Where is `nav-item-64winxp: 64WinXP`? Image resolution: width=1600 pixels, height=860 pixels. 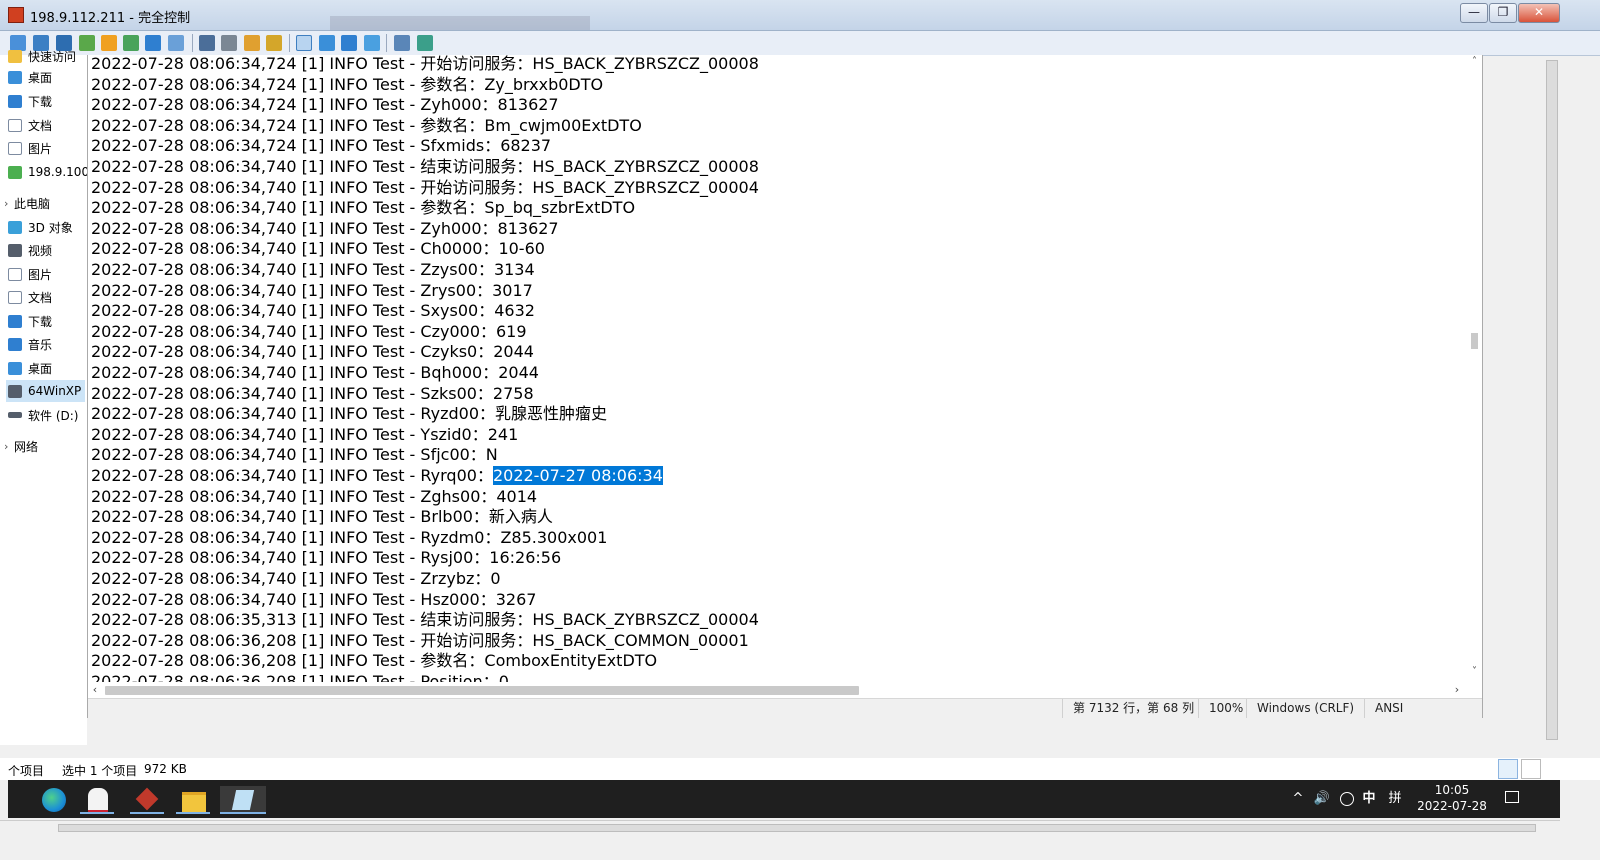 nav-item-64winxp: 64WinXP is located at coordinates (45, 391).